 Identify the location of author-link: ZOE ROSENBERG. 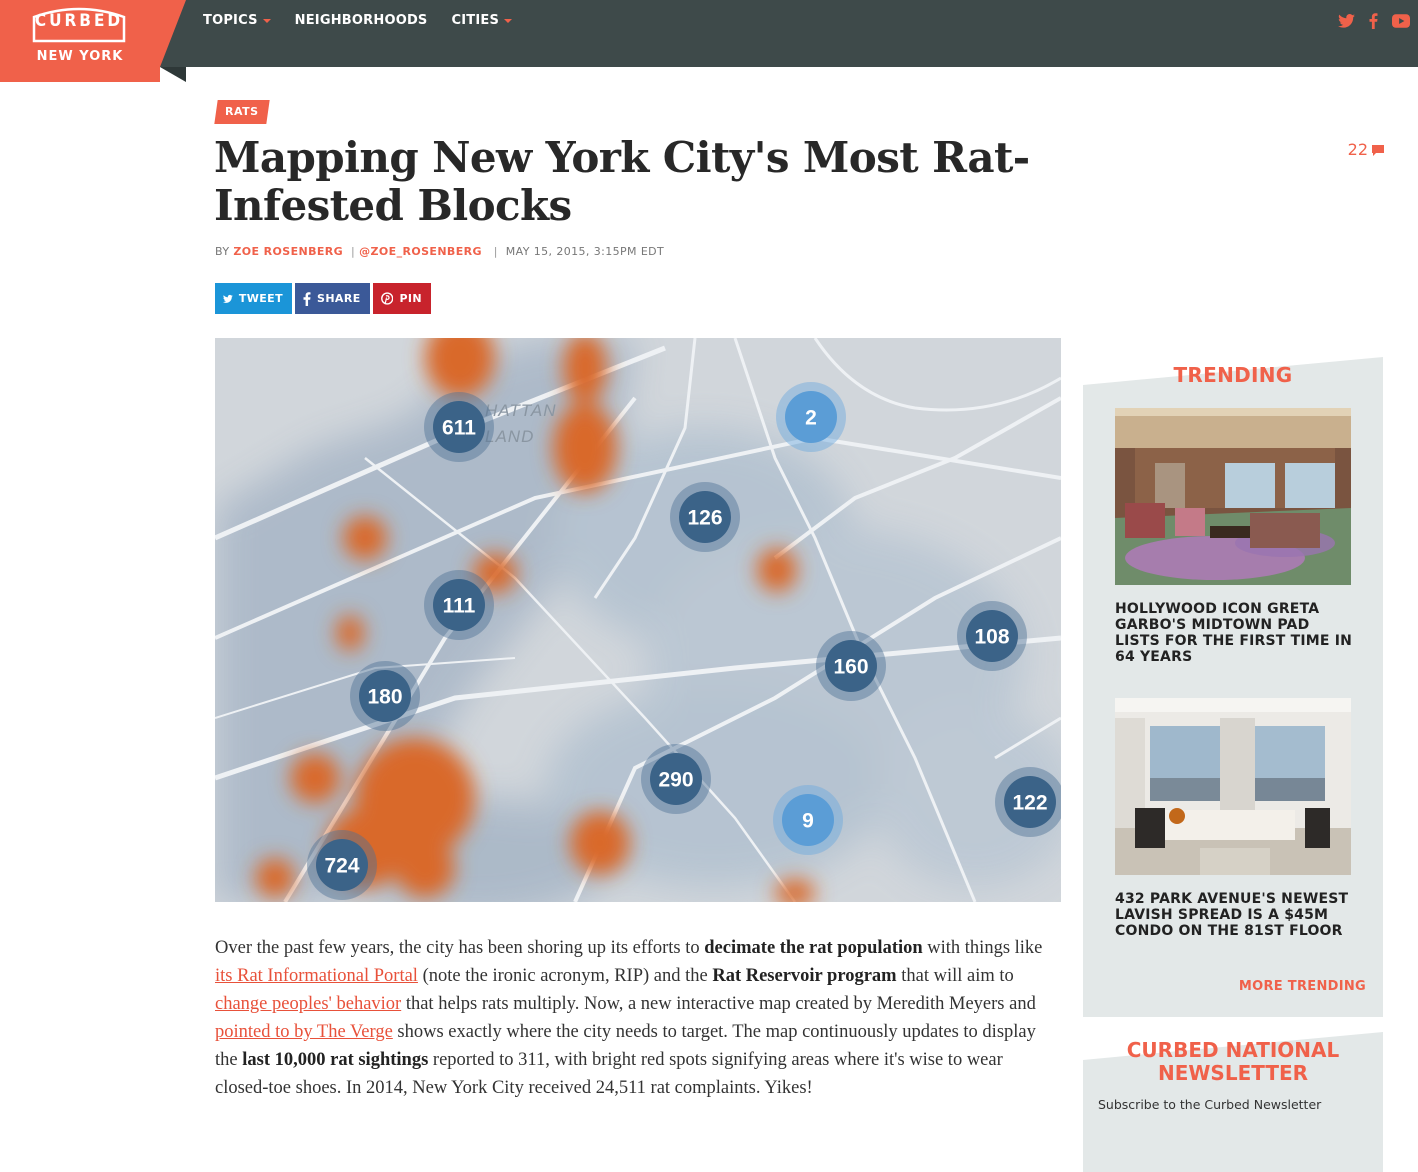
(288, 251).